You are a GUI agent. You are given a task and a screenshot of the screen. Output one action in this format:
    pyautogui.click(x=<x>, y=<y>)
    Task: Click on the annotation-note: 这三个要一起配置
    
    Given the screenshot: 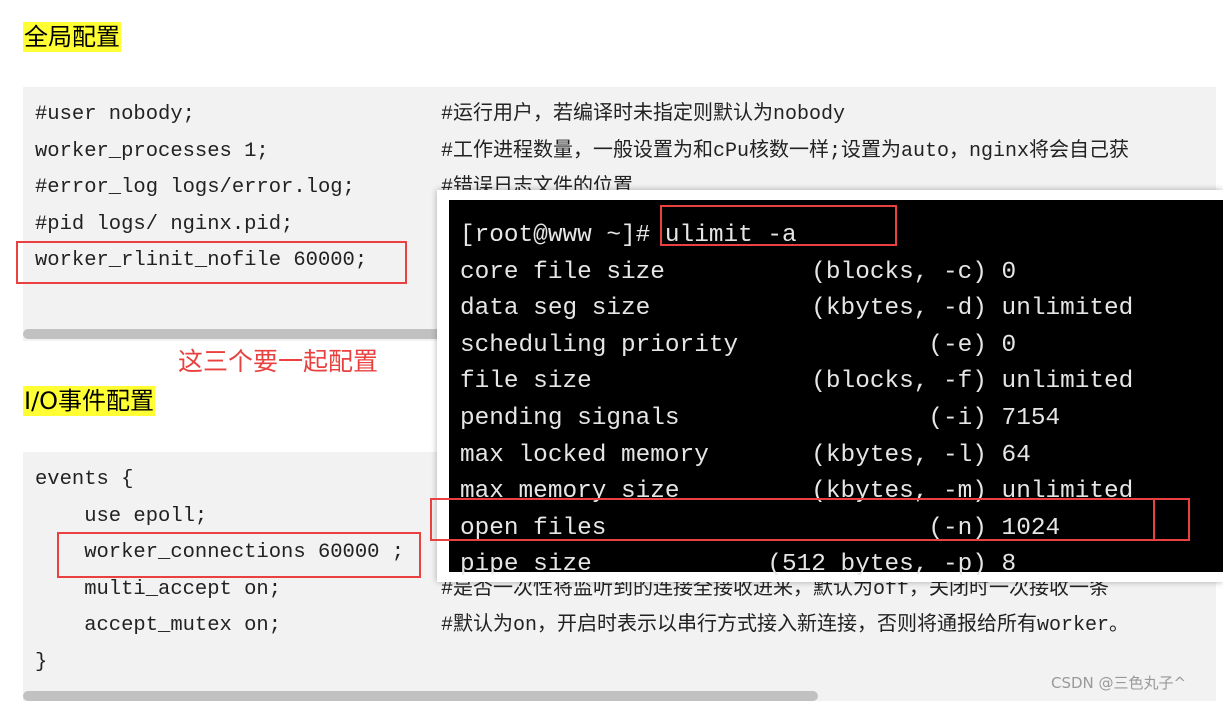 What is the action you would take?
    pyautogui.click(x=278, y=361)
    